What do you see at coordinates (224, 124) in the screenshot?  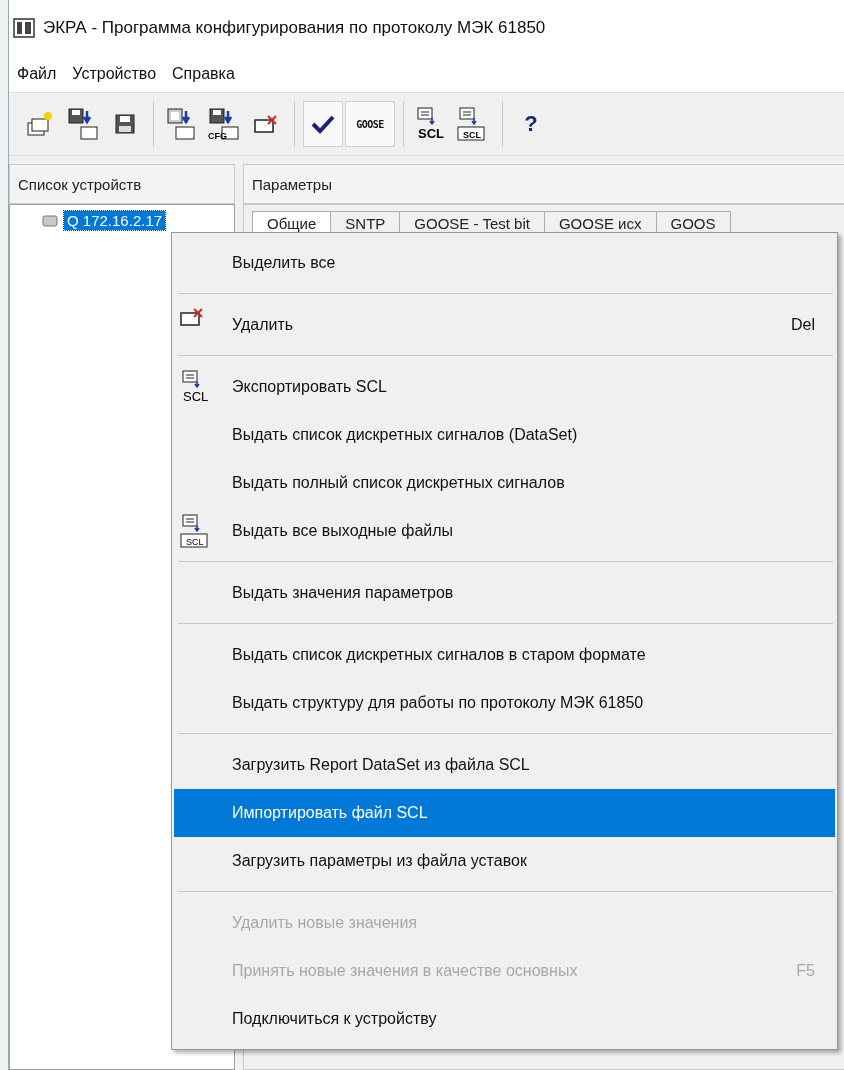 I see `toolbar-button: CFG` at bounding box center [224, 124].